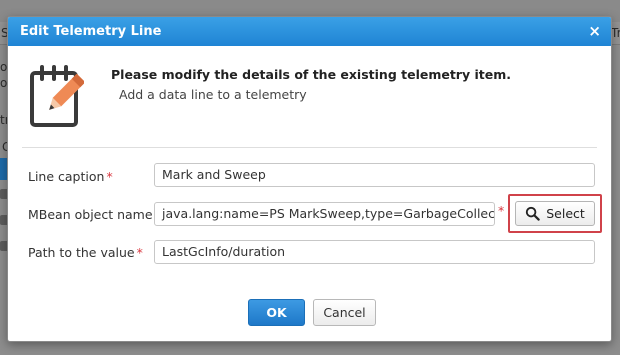 The height and width of the screenshot is (355, 620). I want to click on select-button: Select, so click(555, 213).